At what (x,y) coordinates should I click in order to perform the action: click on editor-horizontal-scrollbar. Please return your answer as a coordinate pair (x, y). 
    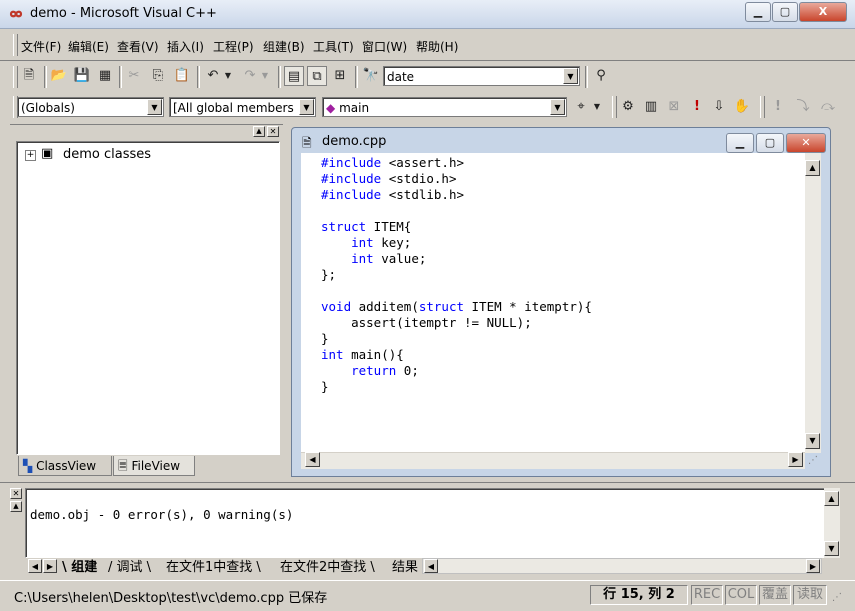
    Looking at the image, I should click on (553, 460).